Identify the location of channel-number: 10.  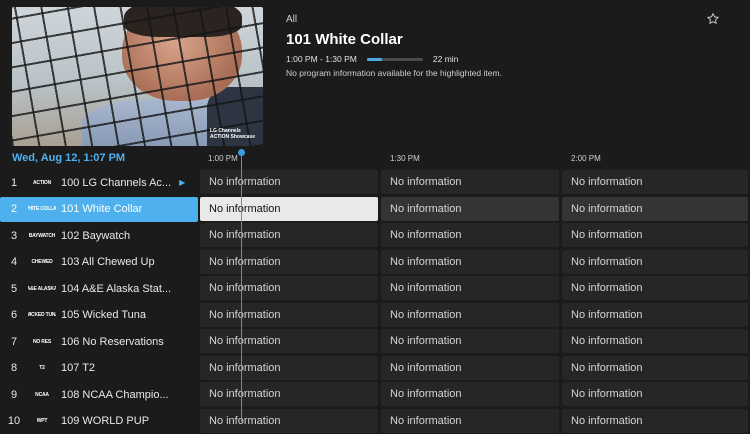
(14, 421).